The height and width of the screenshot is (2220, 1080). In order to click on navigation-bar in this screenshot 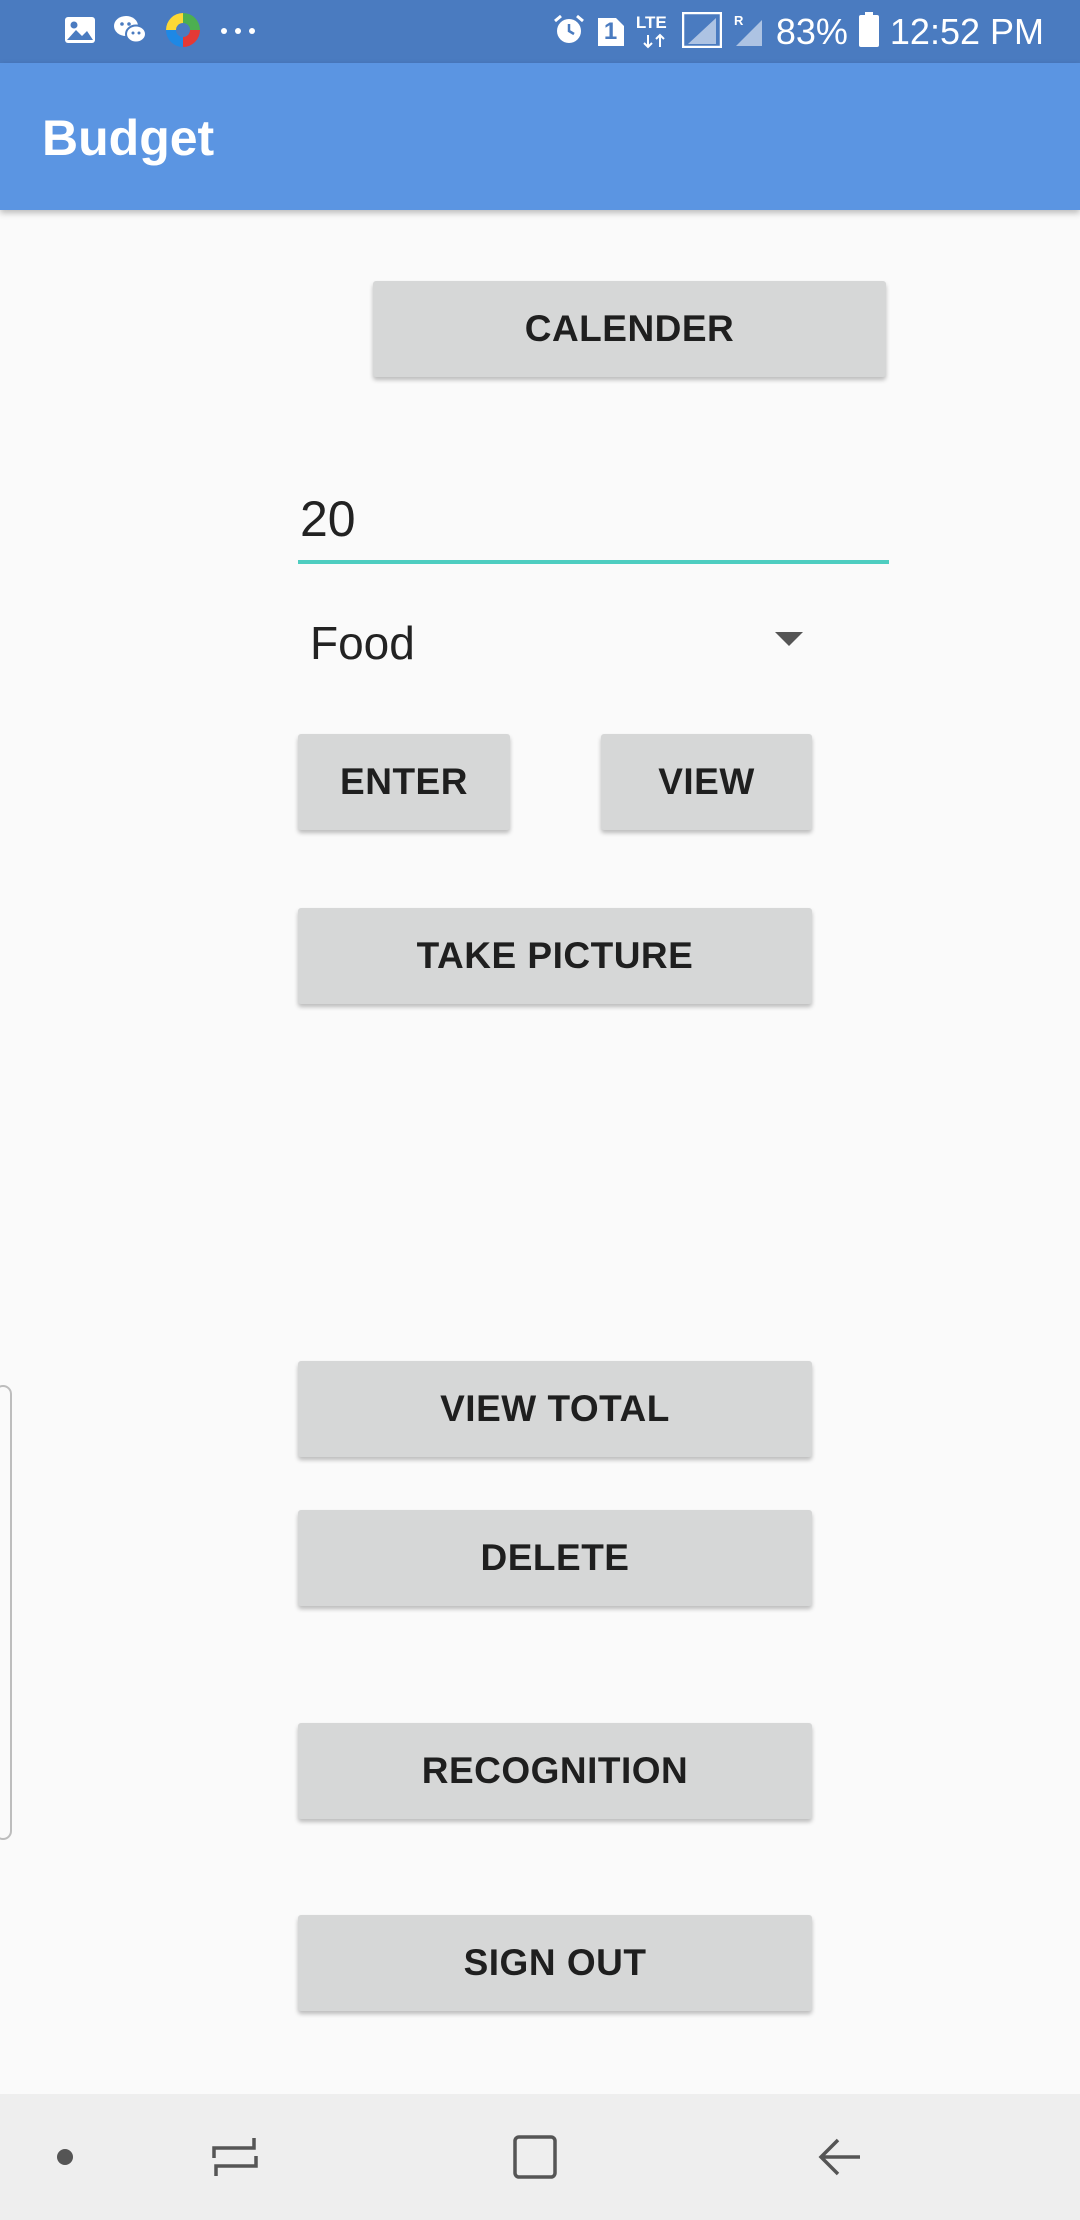, I will do `click(540, 2157)`.